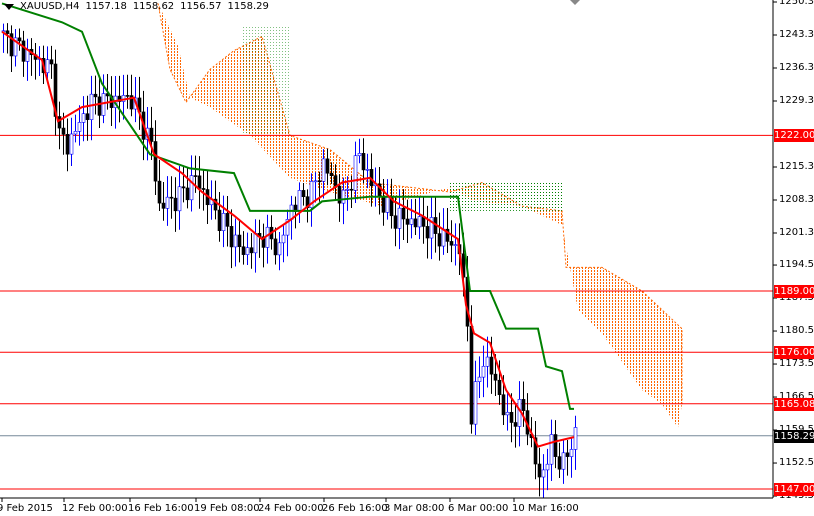  Describe the element at coordinates (478, 508) in the screenshot. I see `x-axis-label: 6 Mar 00:00` at that location.